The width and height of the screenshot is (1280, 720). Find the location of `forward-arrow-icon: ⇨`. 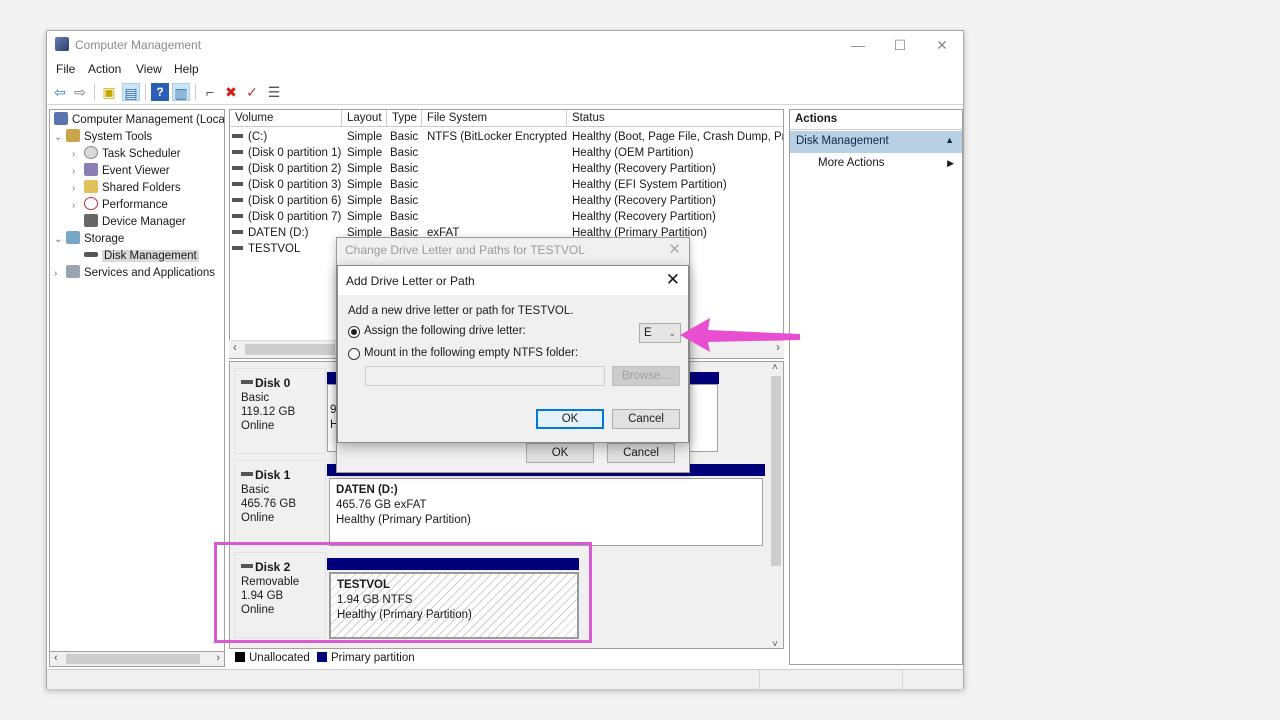

forward-arrow-icon: ⇨ is located at coordinates (80, 92).